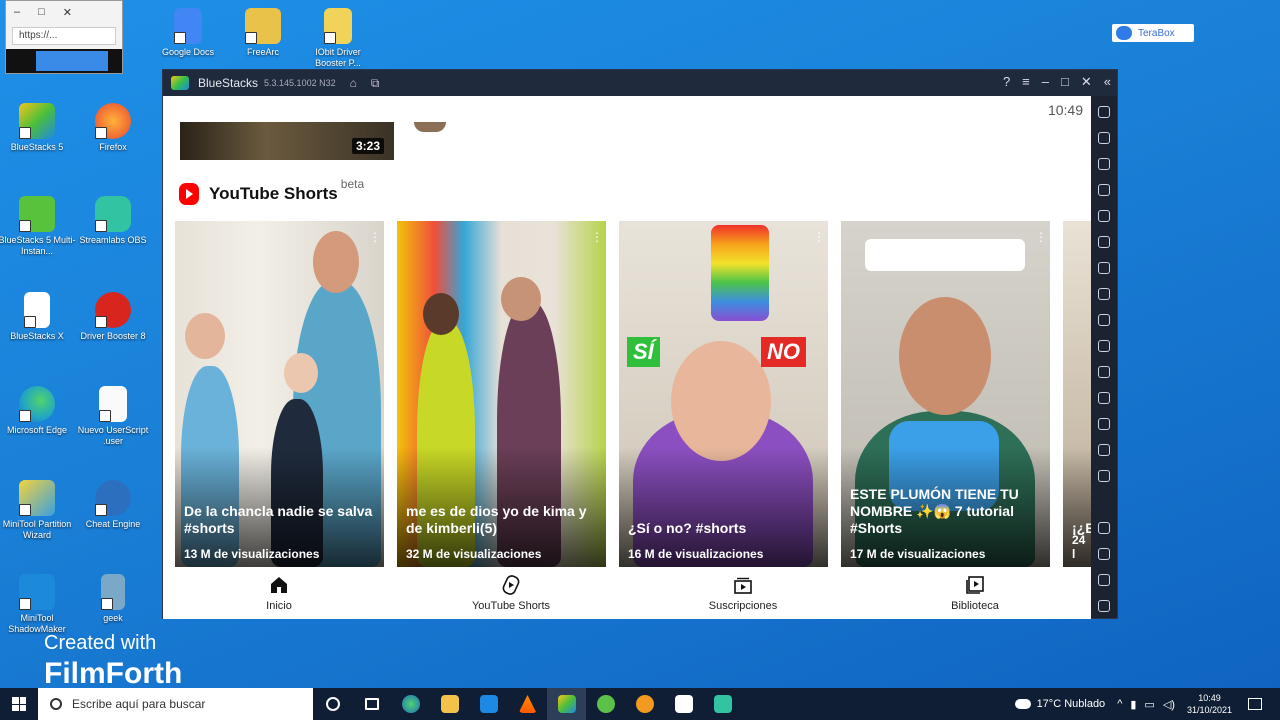  Describe the element at coordinates (1104, 528) in the screenshot. I see `settings-icon` at that location.